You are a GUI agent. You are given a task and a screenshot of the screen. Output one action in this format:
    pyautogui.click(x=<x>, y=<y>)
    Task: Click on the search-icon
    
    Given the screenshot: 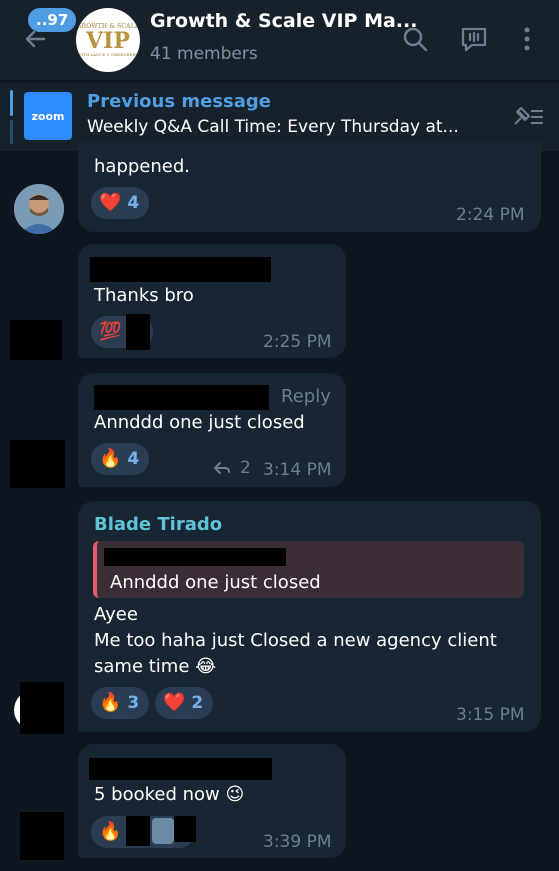 What is the action you would take?
    pyautogui.click(x=415, y=39)
    